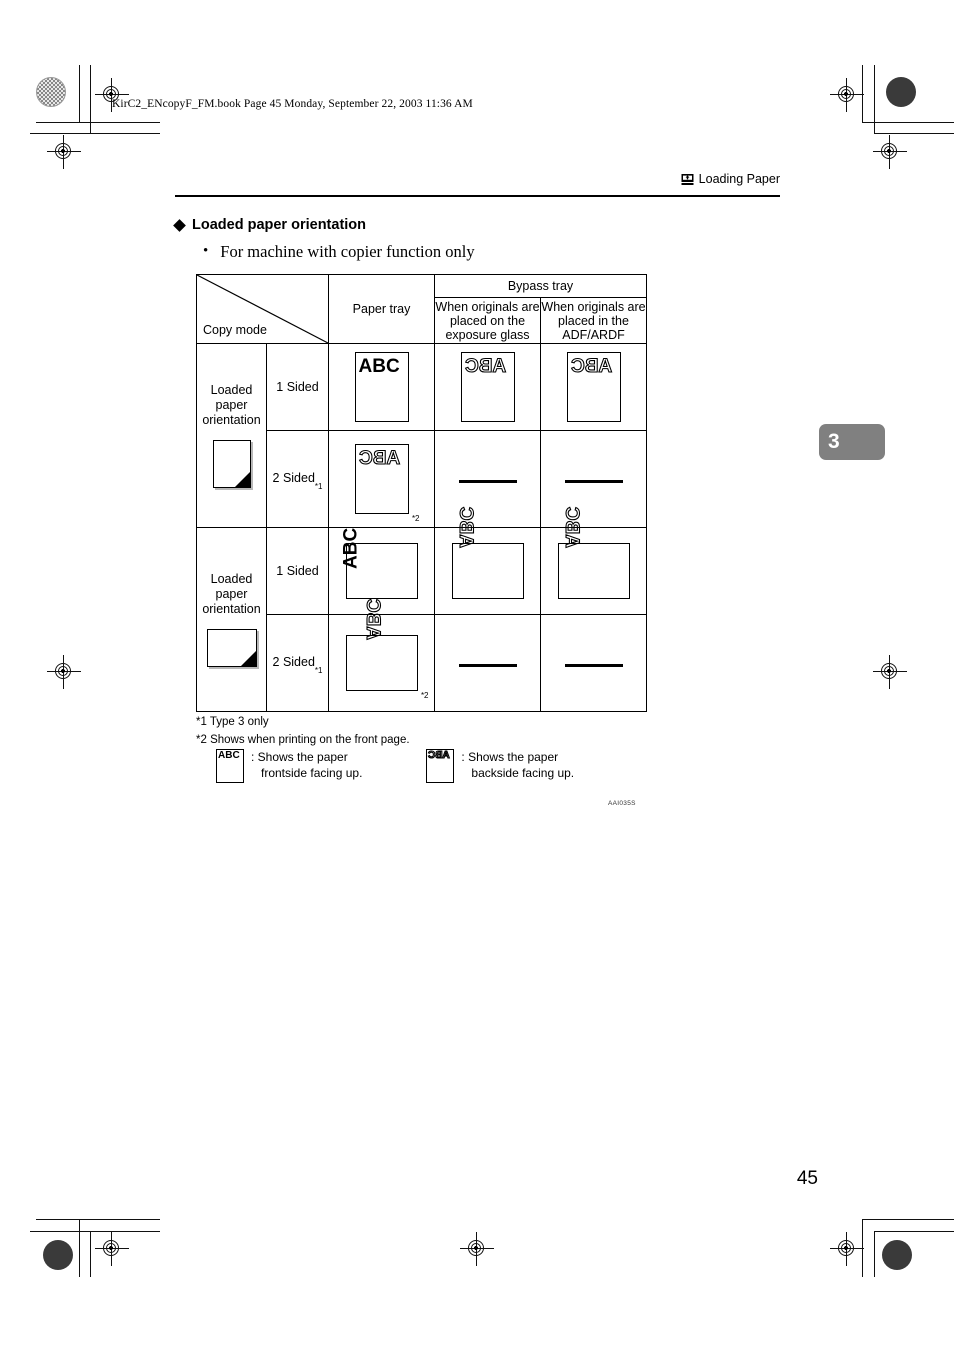 The image size is (954, 1348). I want to click on legend-sheet-front-icon: ABC, so click(230, 766).